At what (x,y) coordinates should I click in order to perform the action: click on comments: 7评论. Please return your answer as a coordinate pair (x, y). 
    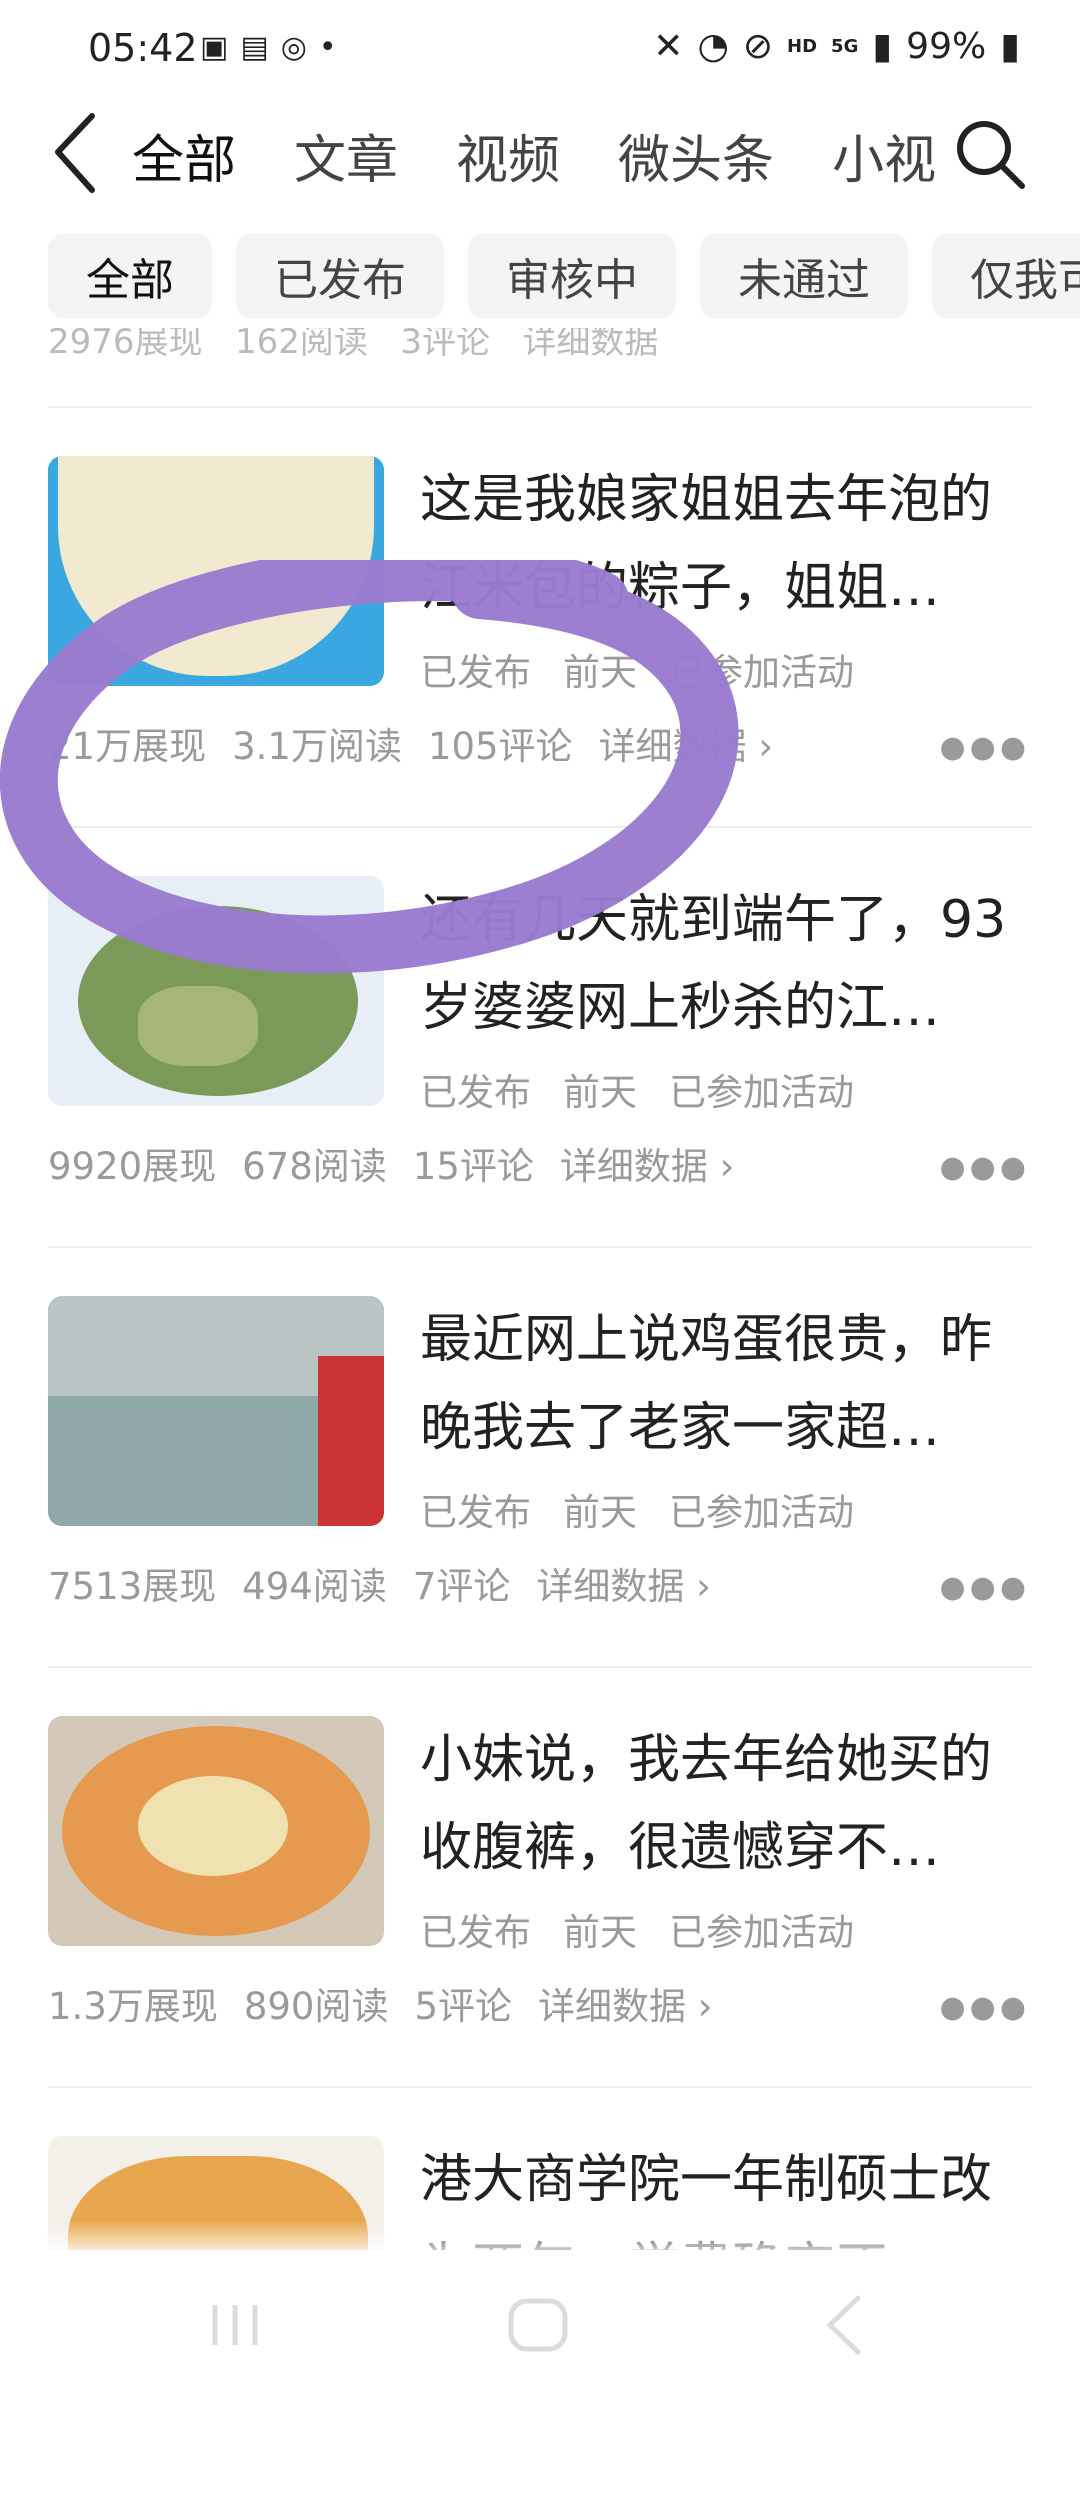
    Looking at the image, I should click on (461, 1586).